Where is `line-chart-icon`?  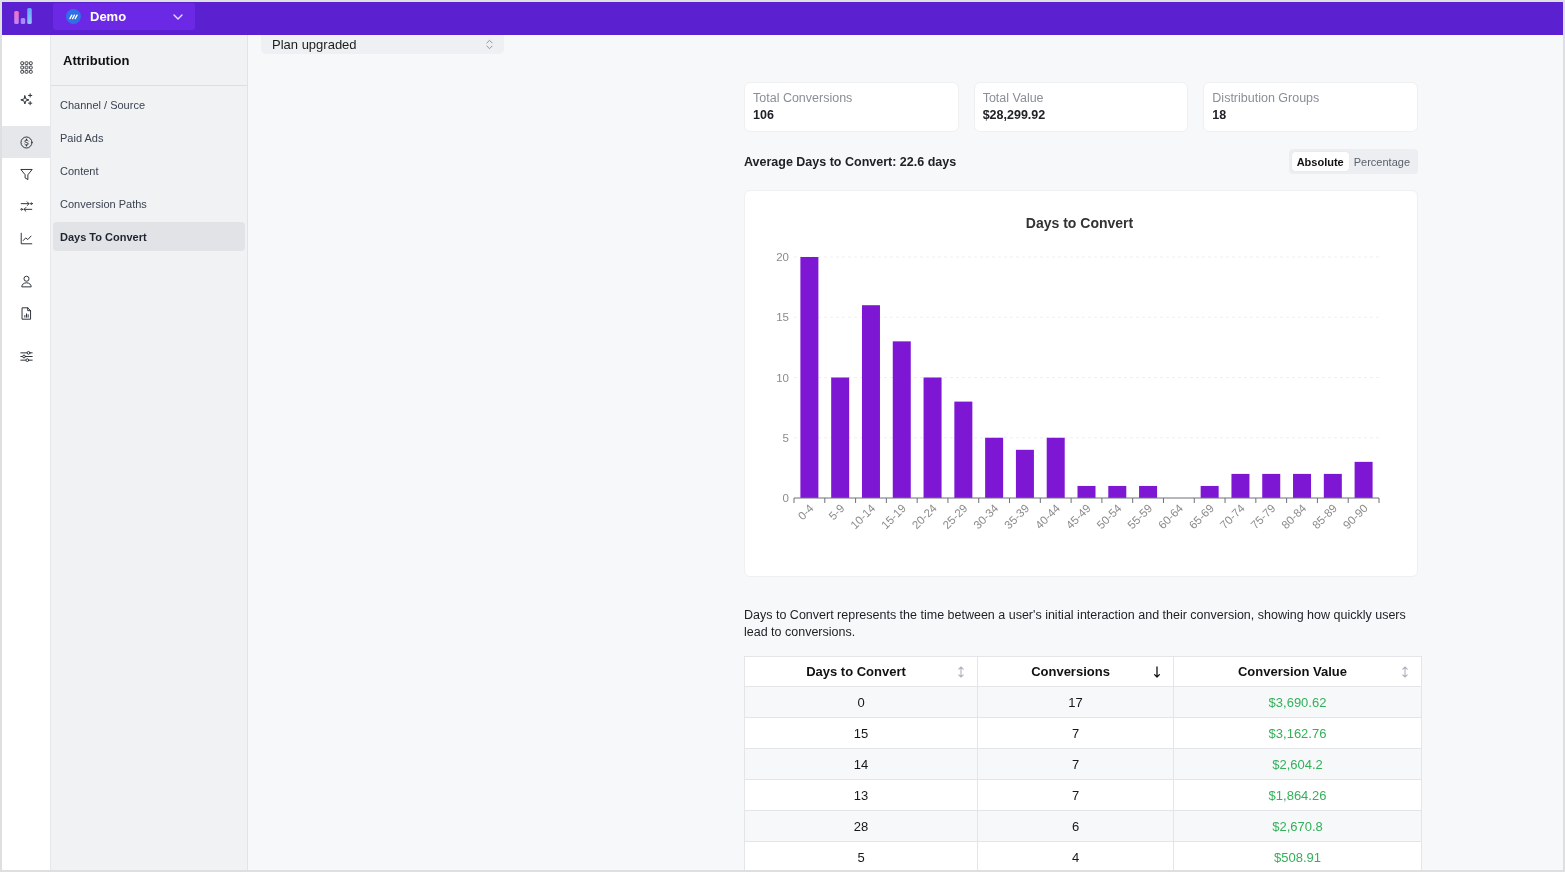 line-chart-icon is located at coordinates (26, 238).